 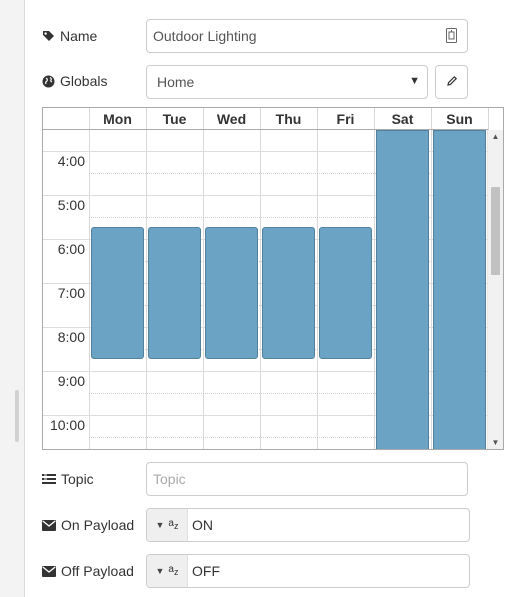 I want to click on off-payload-type-button: ▼ az, so click(x=167, y=571).